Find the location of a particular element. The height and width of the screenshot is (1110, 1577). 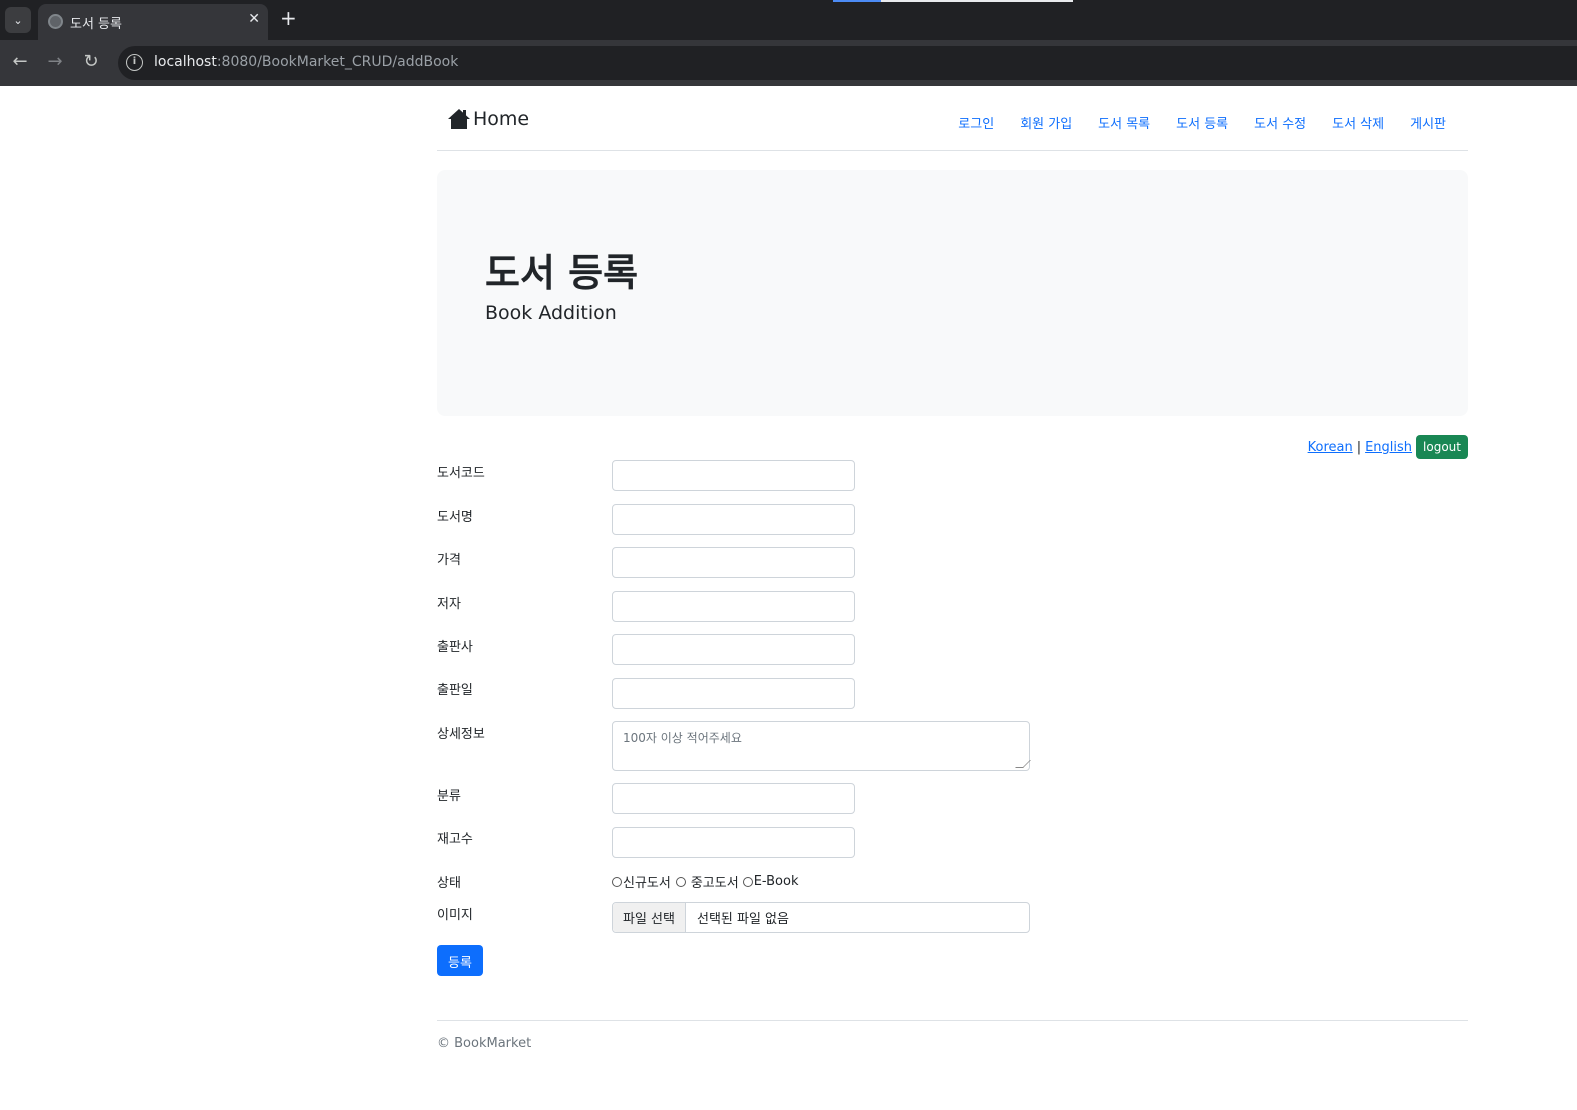

chevron-down-icon: ⌄ is located at coordinates (18, 20).